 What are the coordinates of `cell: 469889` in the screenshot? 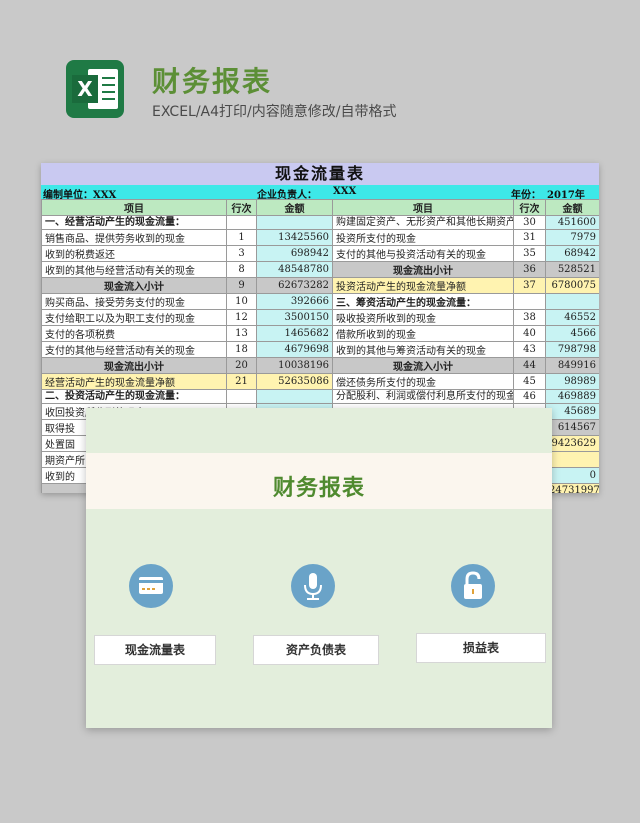 It's located at (572, 396).